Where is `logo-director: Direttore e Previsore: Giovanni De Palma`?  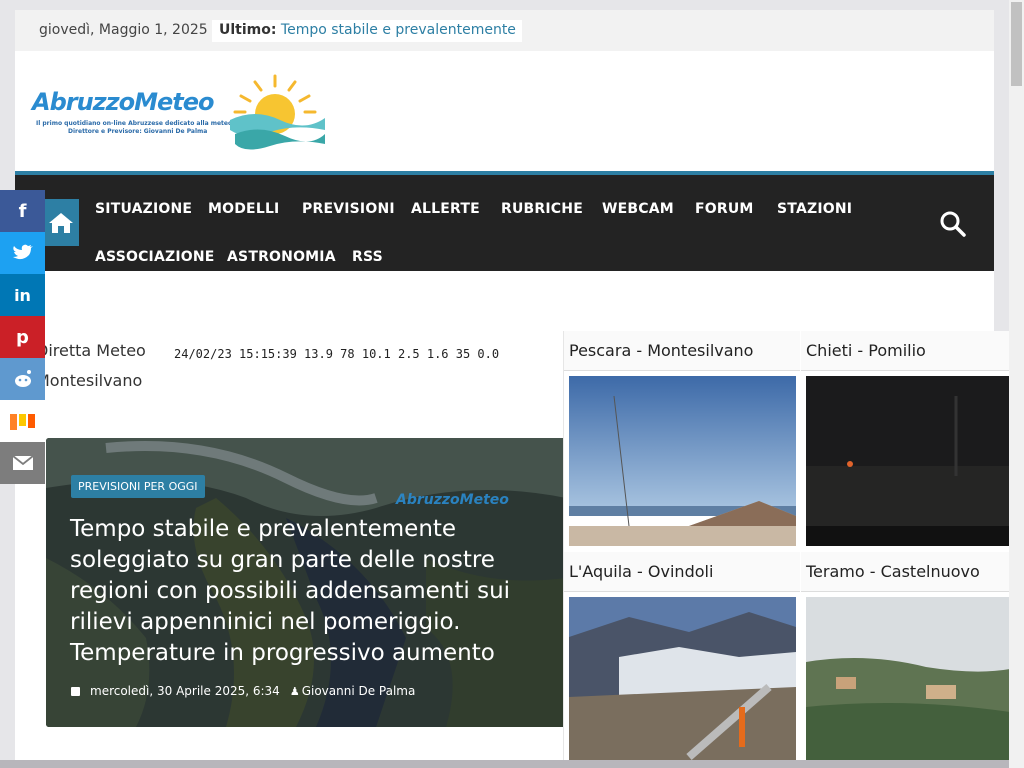
logo-director: Direttore e Previsore: Giovanni De Palma is located at coordinates (138, 131).